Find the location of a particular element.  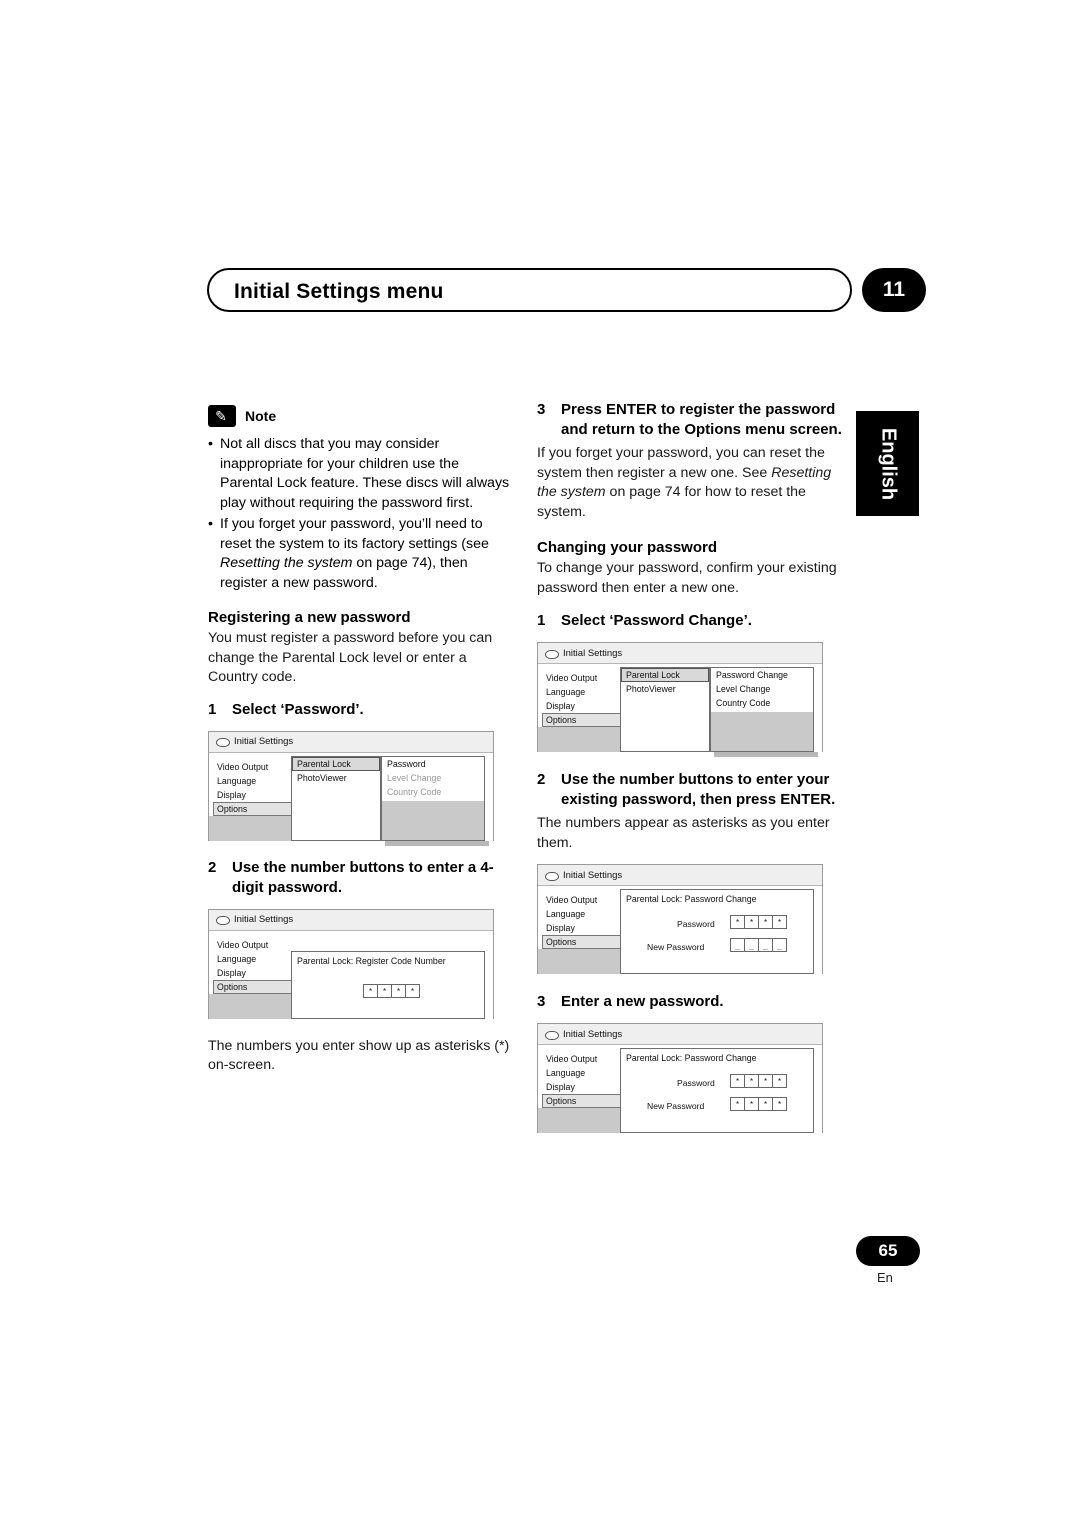

code-digit-3: * is located at coordinates (398, 990).